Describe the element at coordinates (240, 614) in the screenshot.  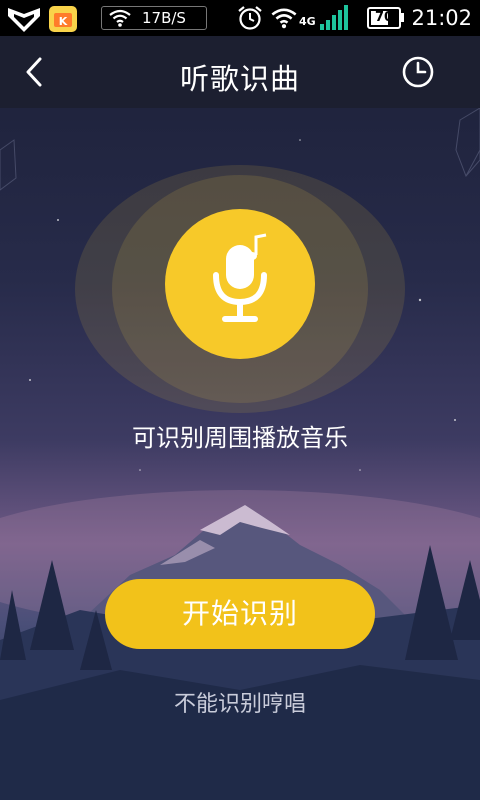
I see `start-recognition-button: 开始识别` at that location.